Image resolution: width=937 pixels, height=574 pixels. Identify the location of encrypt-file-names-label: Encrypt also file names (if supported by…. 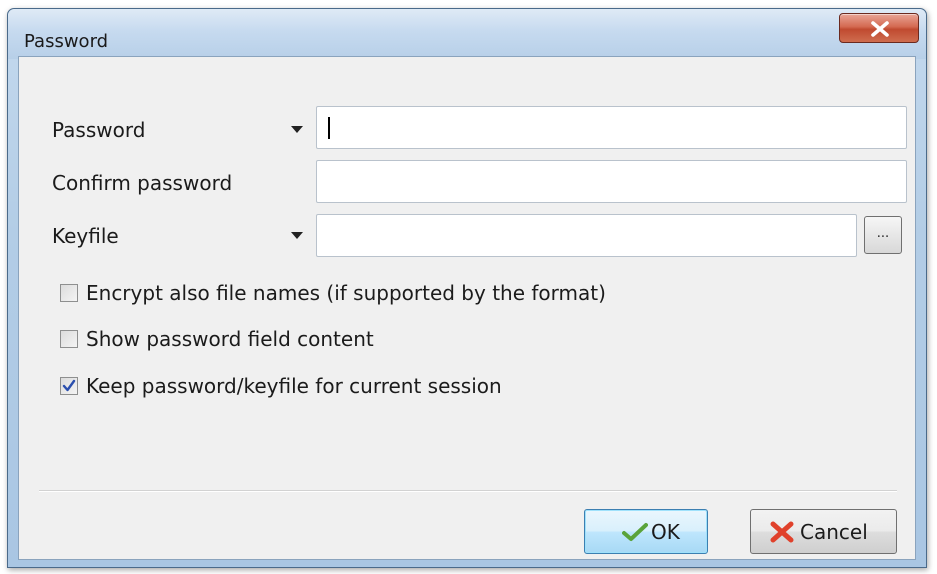
(346, 293).